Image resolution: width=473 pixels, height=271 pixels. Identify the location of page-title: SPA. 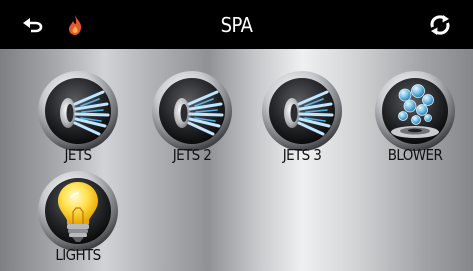
(236, 24).